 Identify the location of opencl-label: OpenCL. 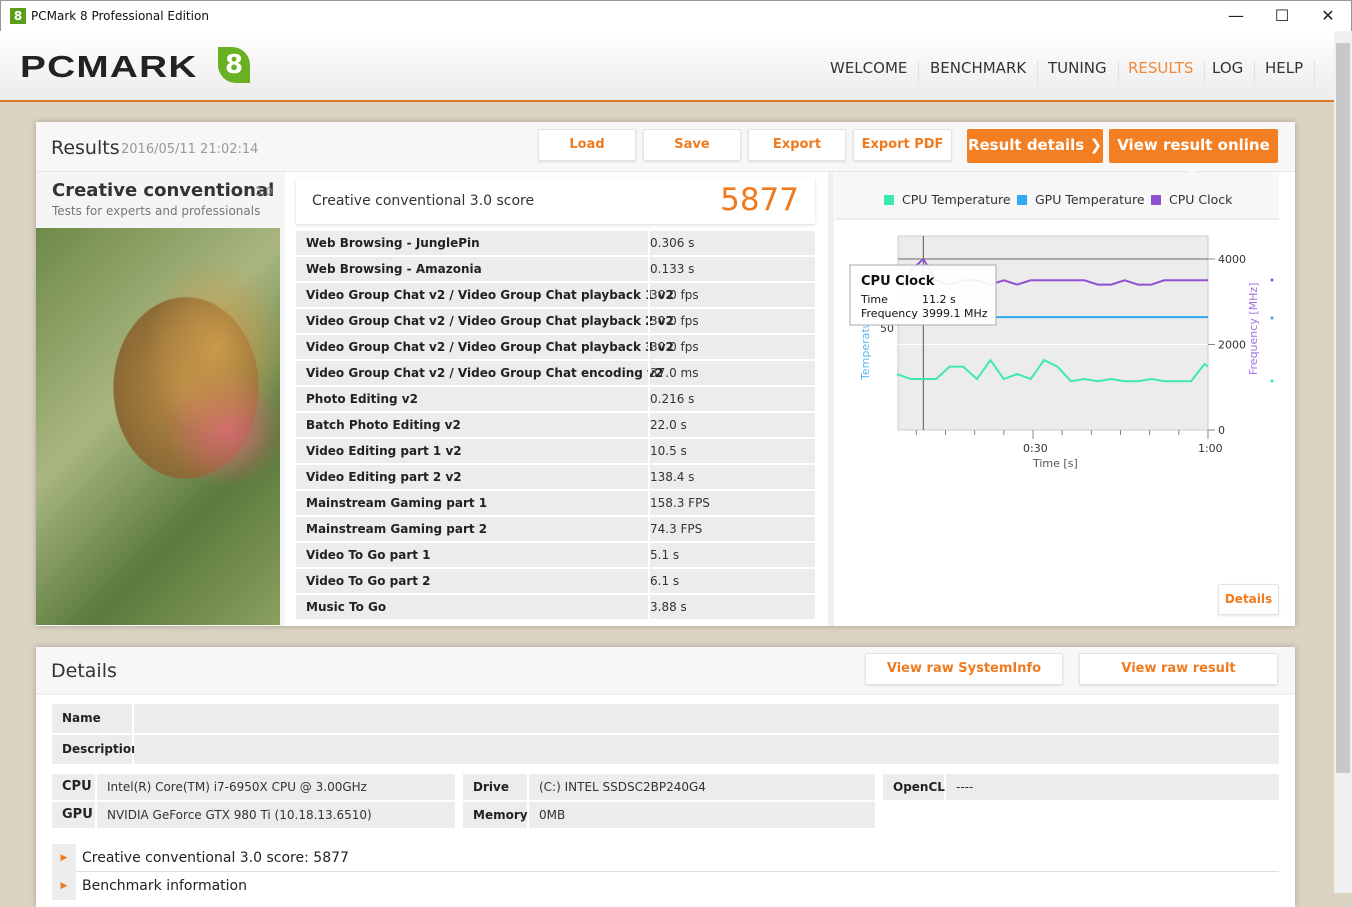
(914, 787).